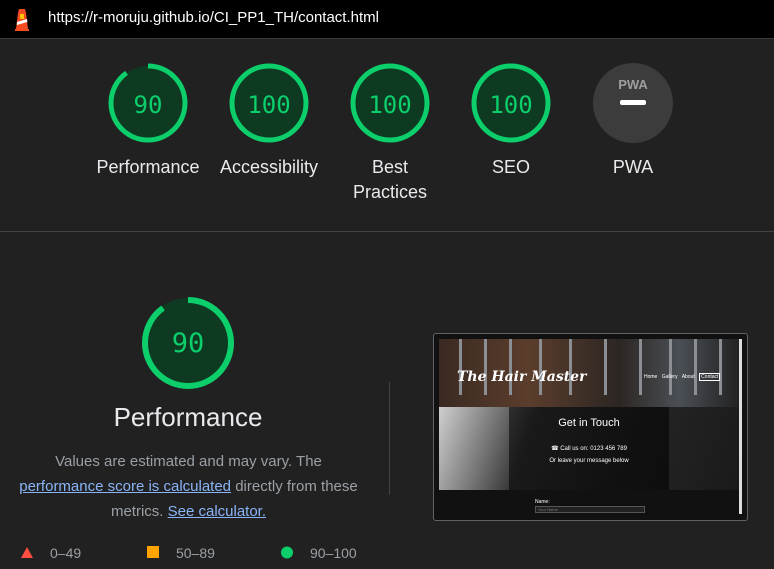  What do you see at coordinates (287, 552) in the screenshot?
I see `green-circle-icon` at bounding box center [287, 552].